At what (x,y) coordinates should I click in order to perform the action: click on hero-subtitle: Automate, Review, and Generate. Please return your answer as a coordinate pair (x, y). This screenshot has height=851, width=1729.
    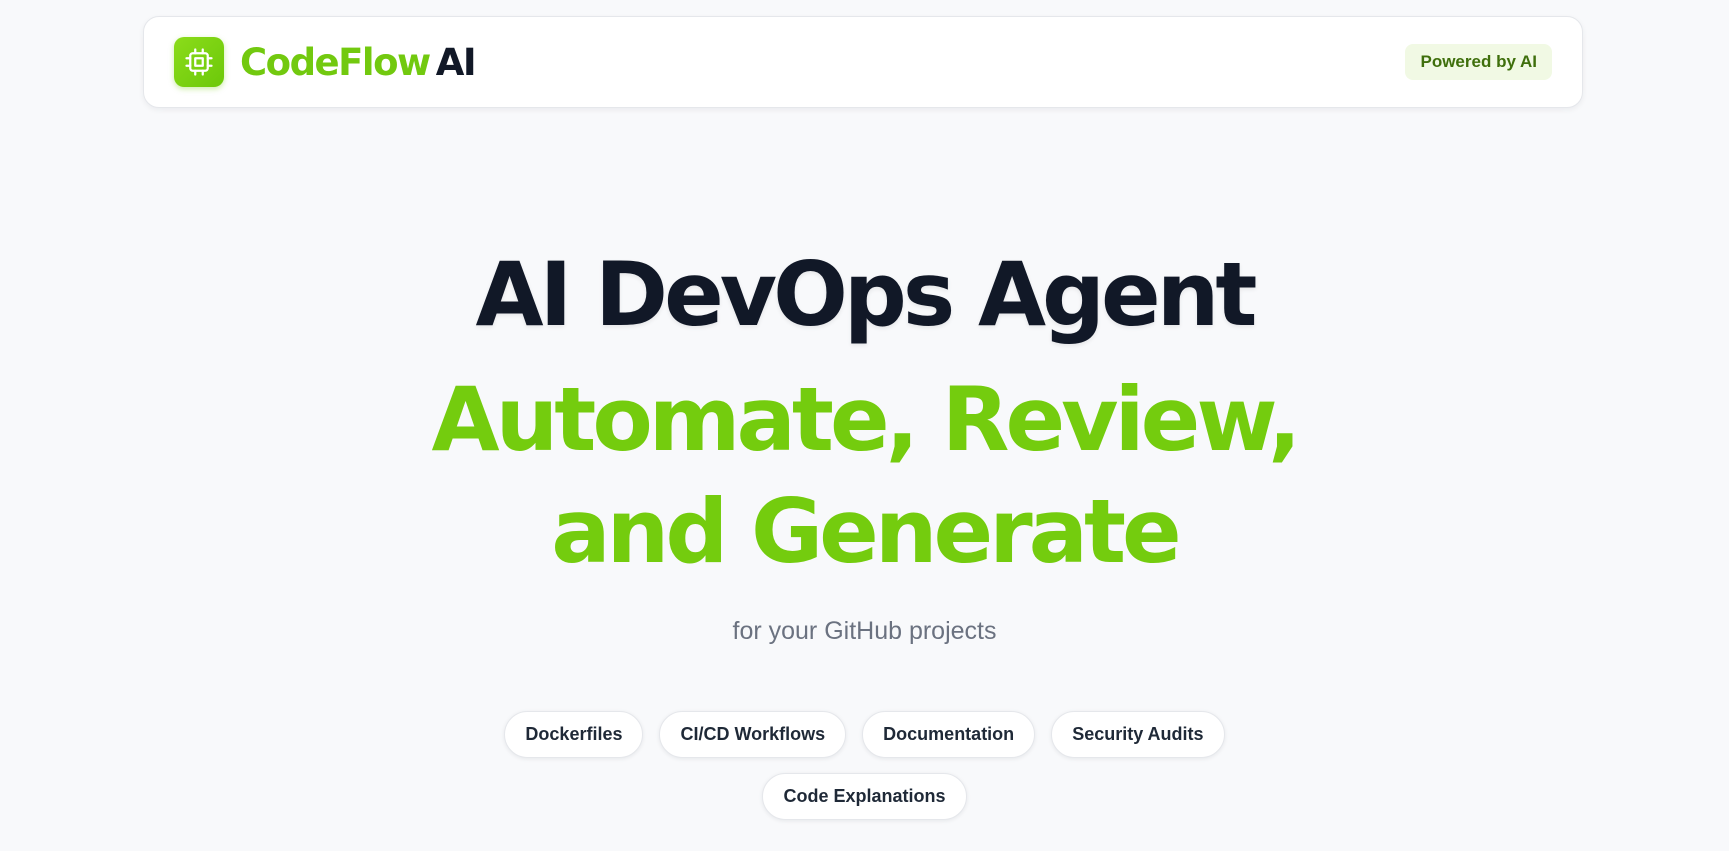
    Looking at the image, I should click on (866, 475).